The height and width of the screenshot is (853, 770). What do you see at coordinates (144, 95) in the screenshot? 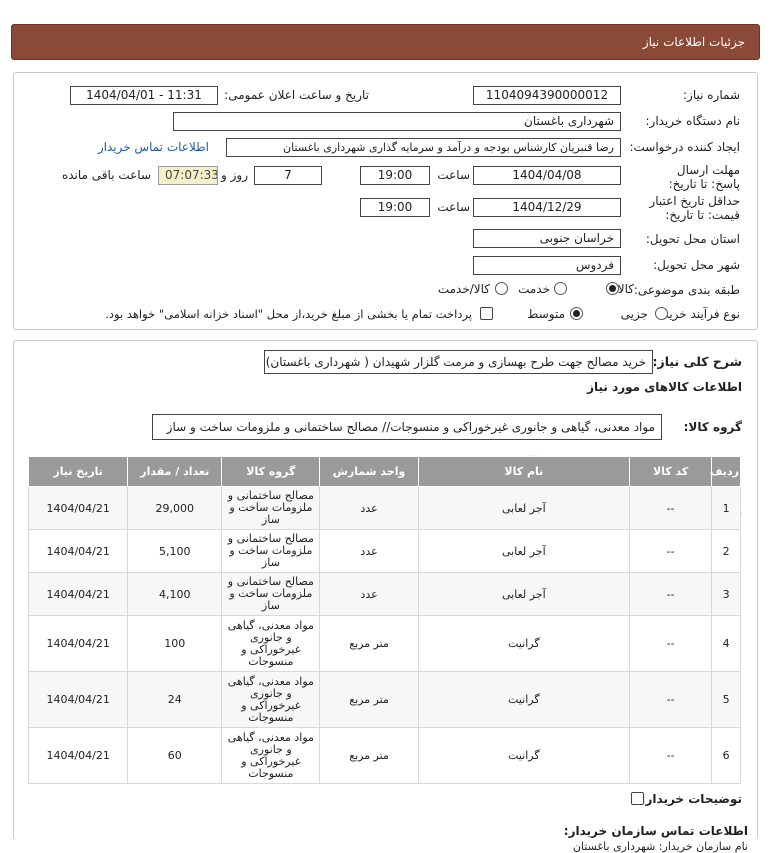
I see `announce-field: 1404/04/01 - 11:31` at bounding box center [144, 95].